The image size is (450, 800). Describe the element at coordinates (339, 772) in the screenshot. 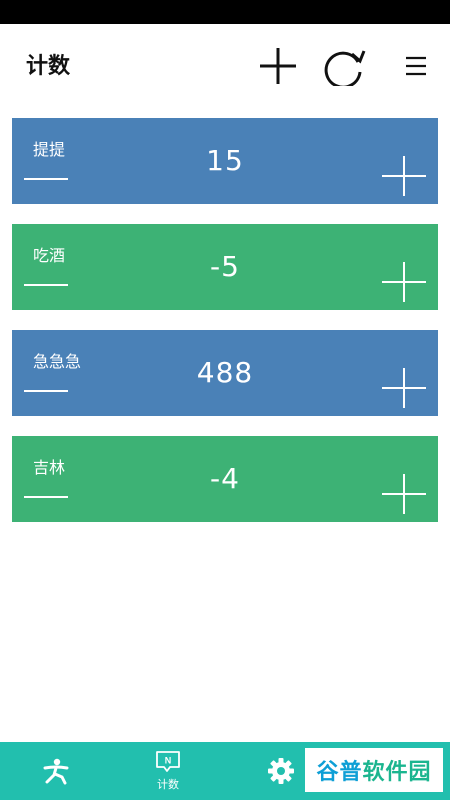

I see `watermark-text-a: 谷普` at that location.